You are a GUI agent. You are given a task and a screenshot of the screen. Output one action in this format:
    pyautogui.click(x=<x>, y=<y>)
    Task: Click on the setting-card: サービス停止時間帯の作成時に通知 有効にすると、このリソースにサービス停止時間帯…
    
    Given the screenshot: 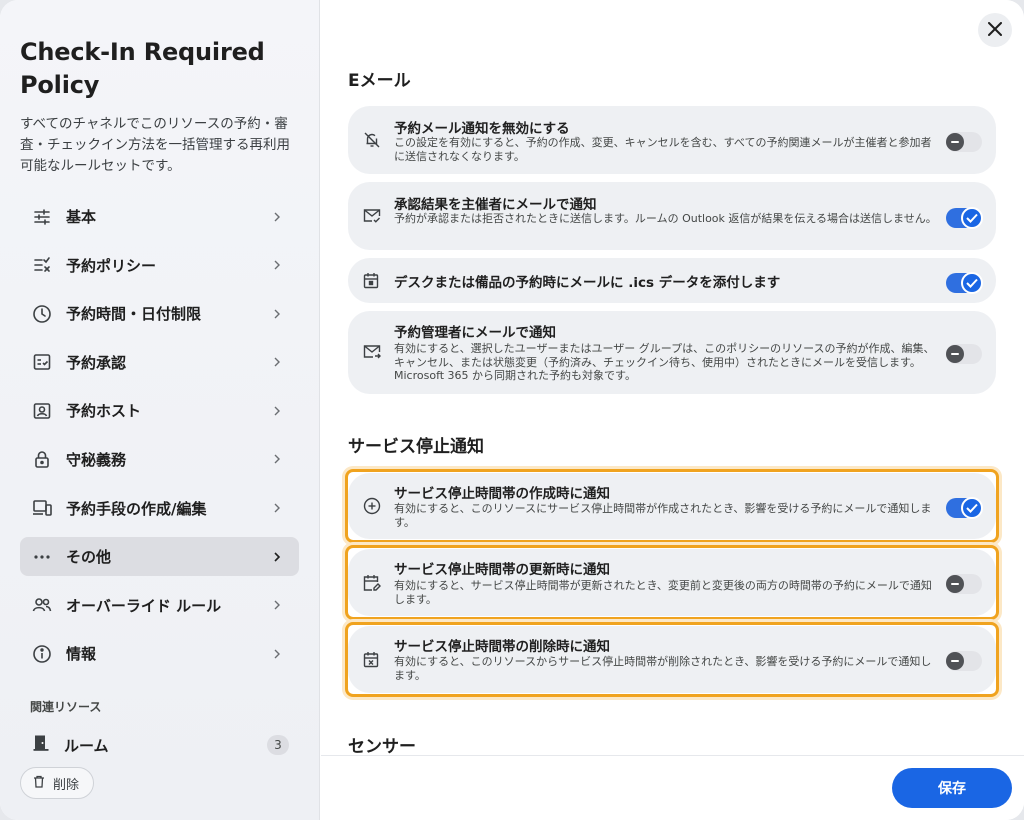 What is the action you would take?
    pyautogui.click(x=672, y=506)
    